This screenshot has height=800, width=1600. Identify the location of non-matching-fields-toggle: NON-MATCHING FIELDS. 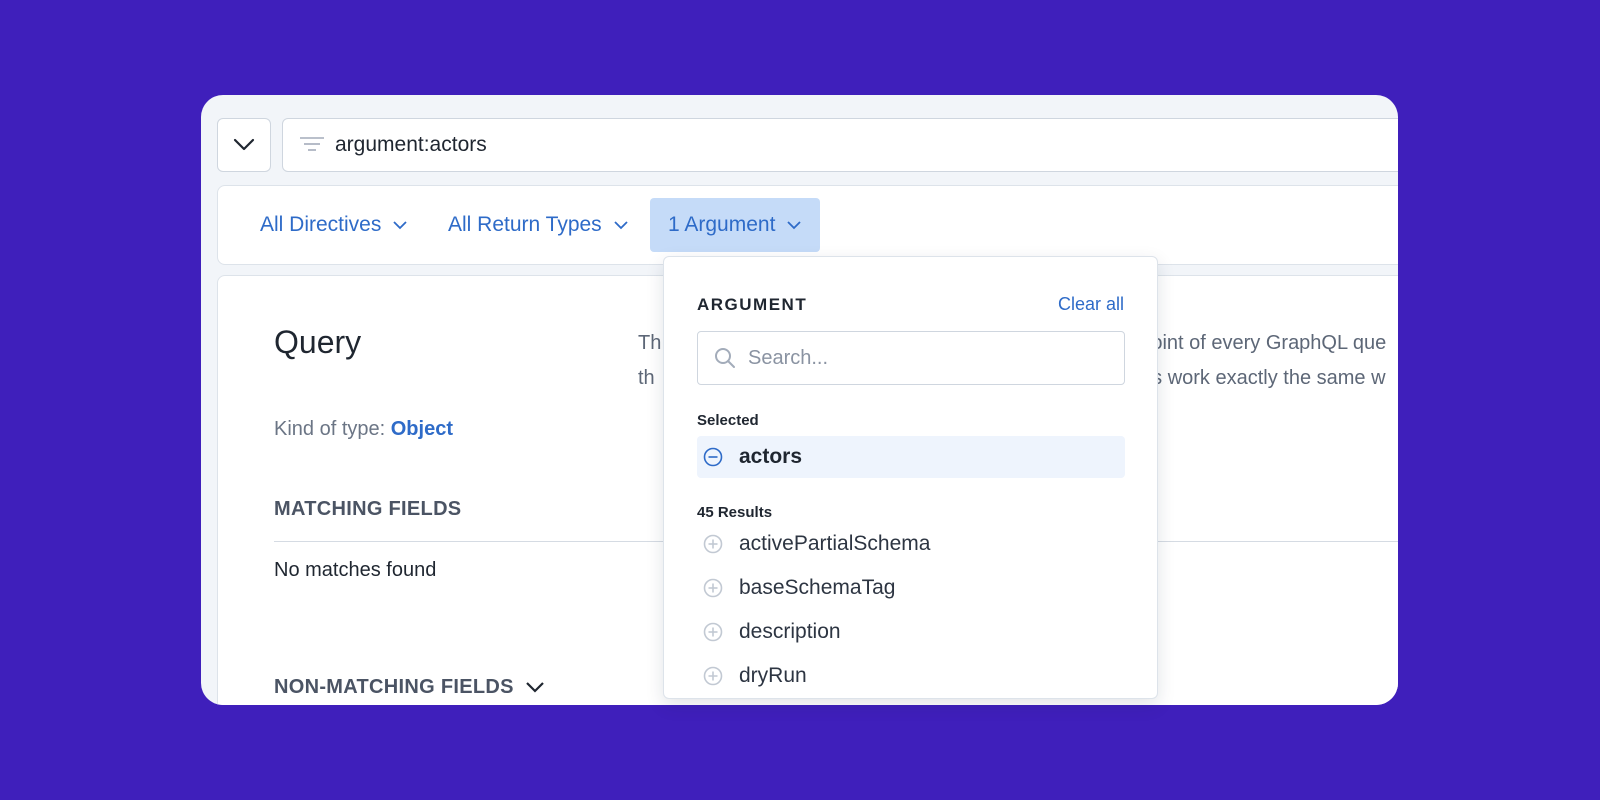
(409, 687).